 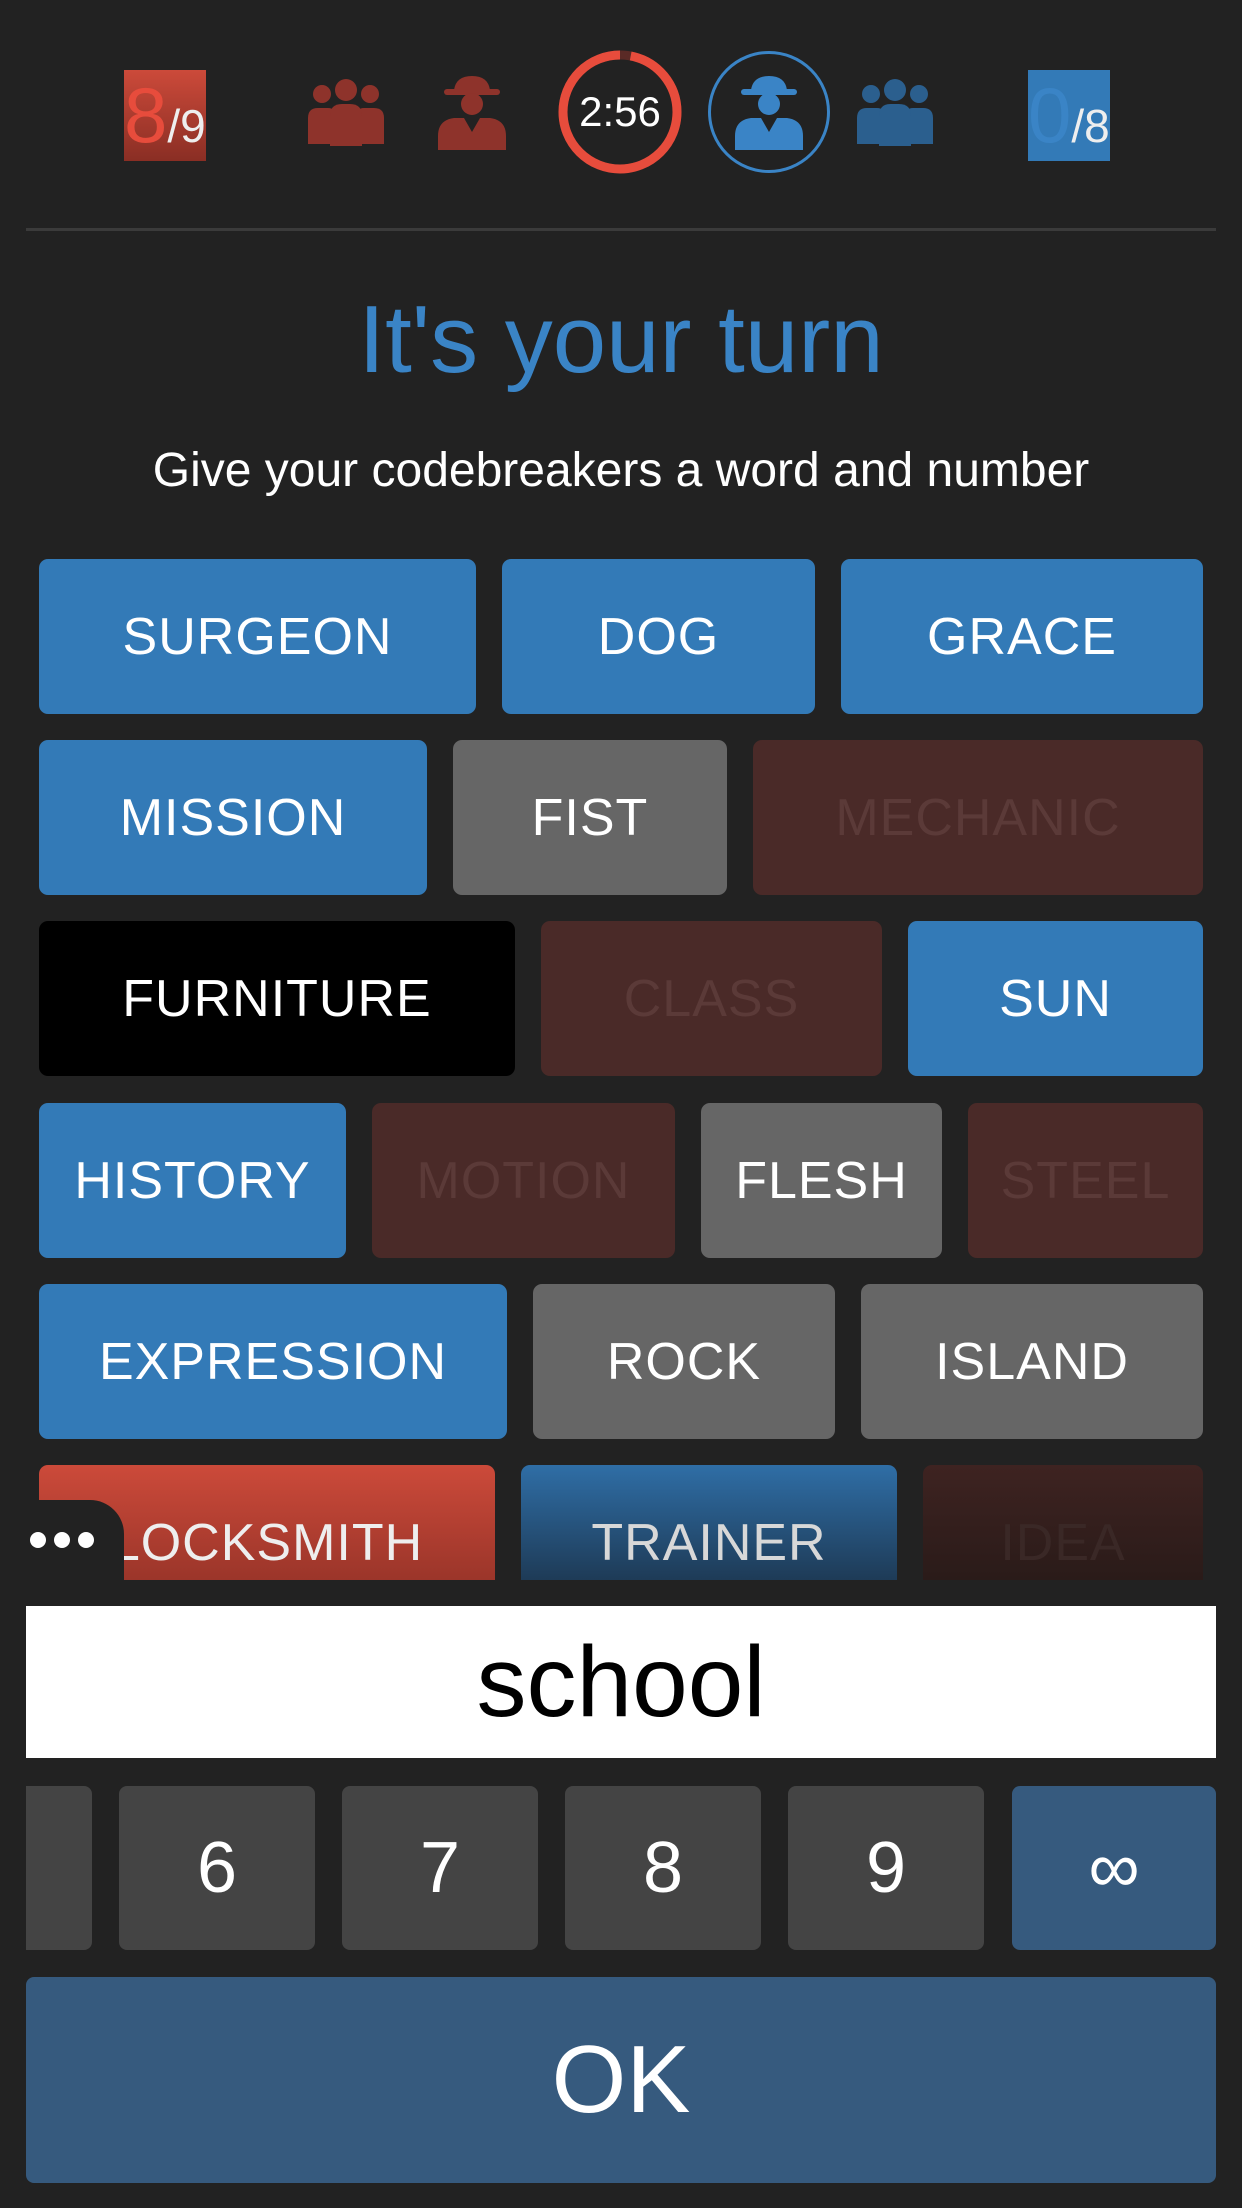 I want to click on number-button-9: 9, so click(x=886, y=1868).